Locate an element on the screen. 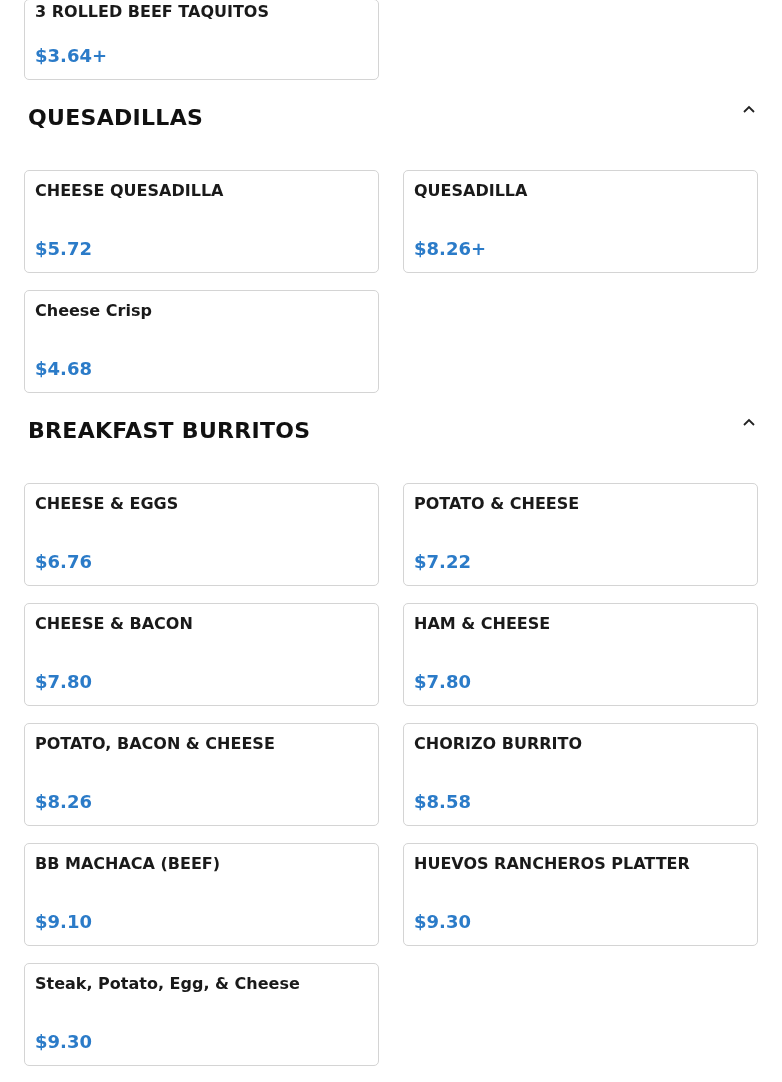 The image size is (782, 1082). menu-item-card: Steak, Potato, Egg, & Cheese $9.30 is located at coordinates (201, 1014).